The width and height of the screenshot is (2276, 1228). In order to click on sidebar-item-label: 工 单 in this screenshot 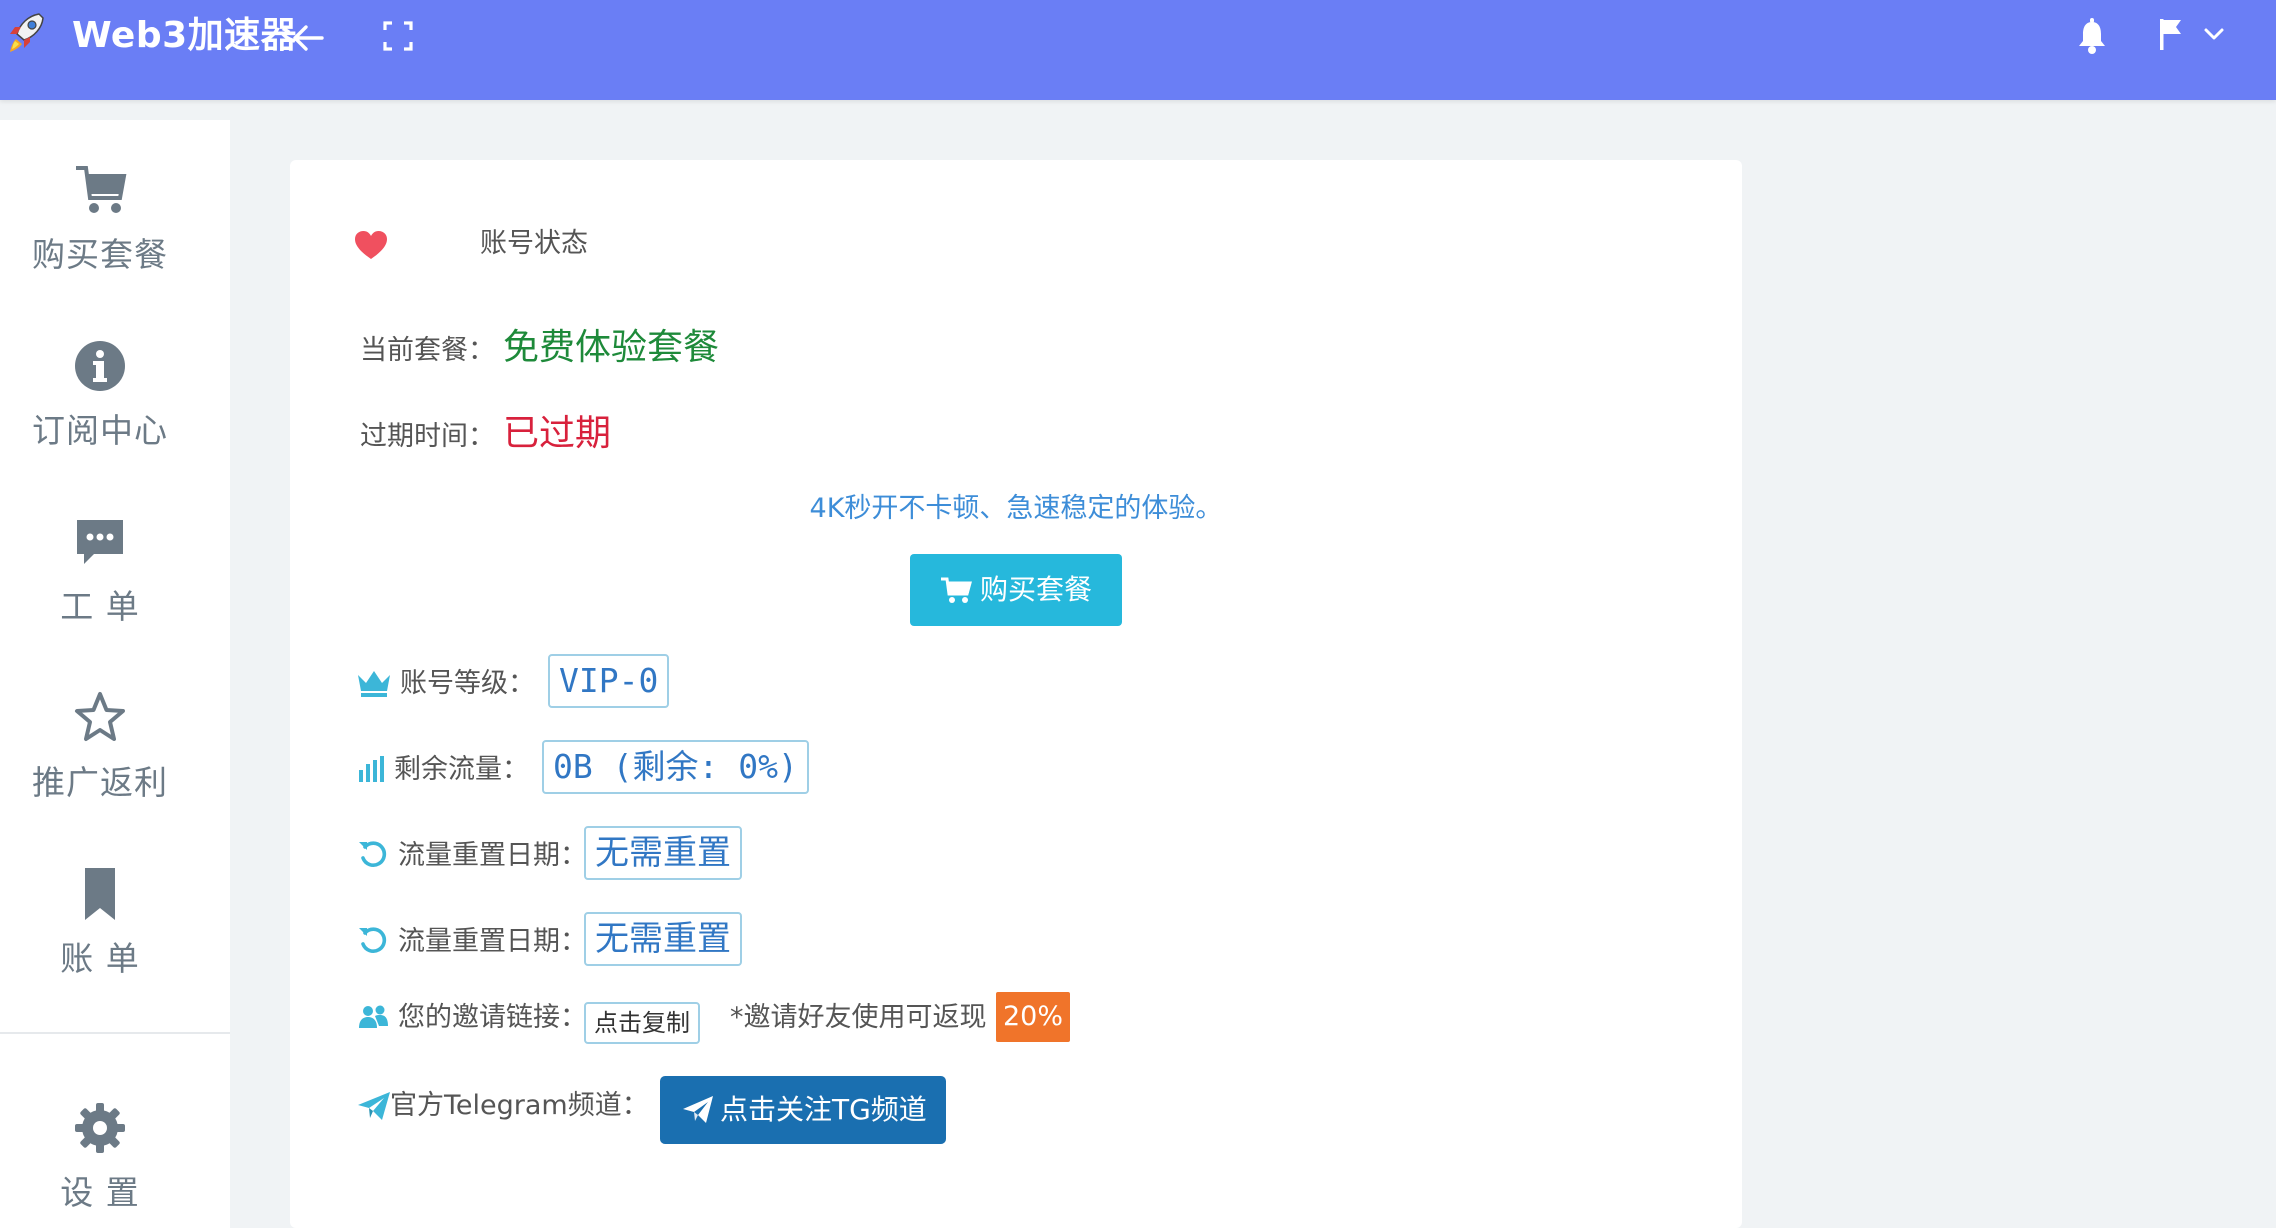, I will do `click(100, 606)`.